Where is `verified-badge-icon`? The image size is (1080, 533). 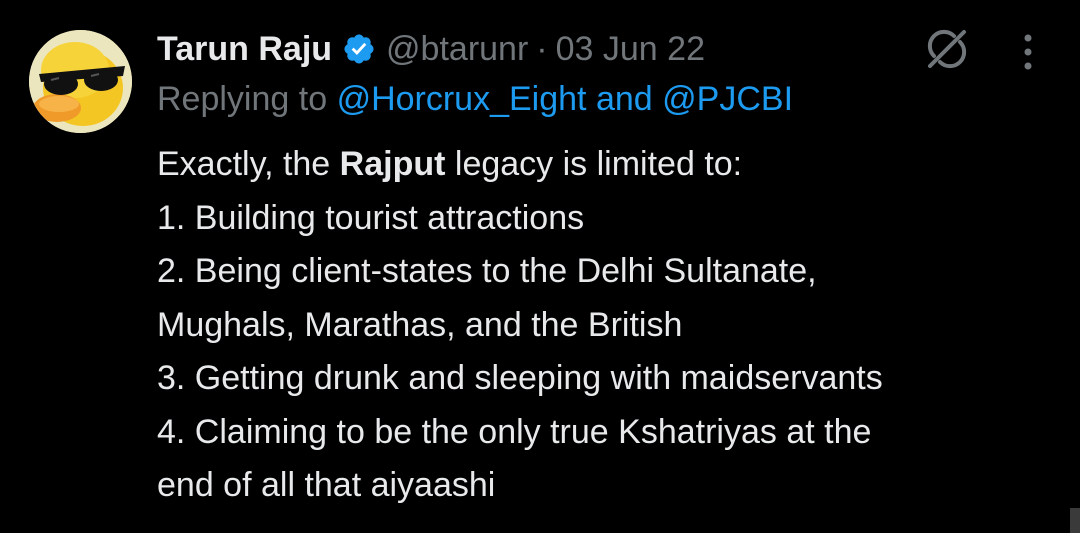 verified-badge-icon is located at coordinates (359, 49).